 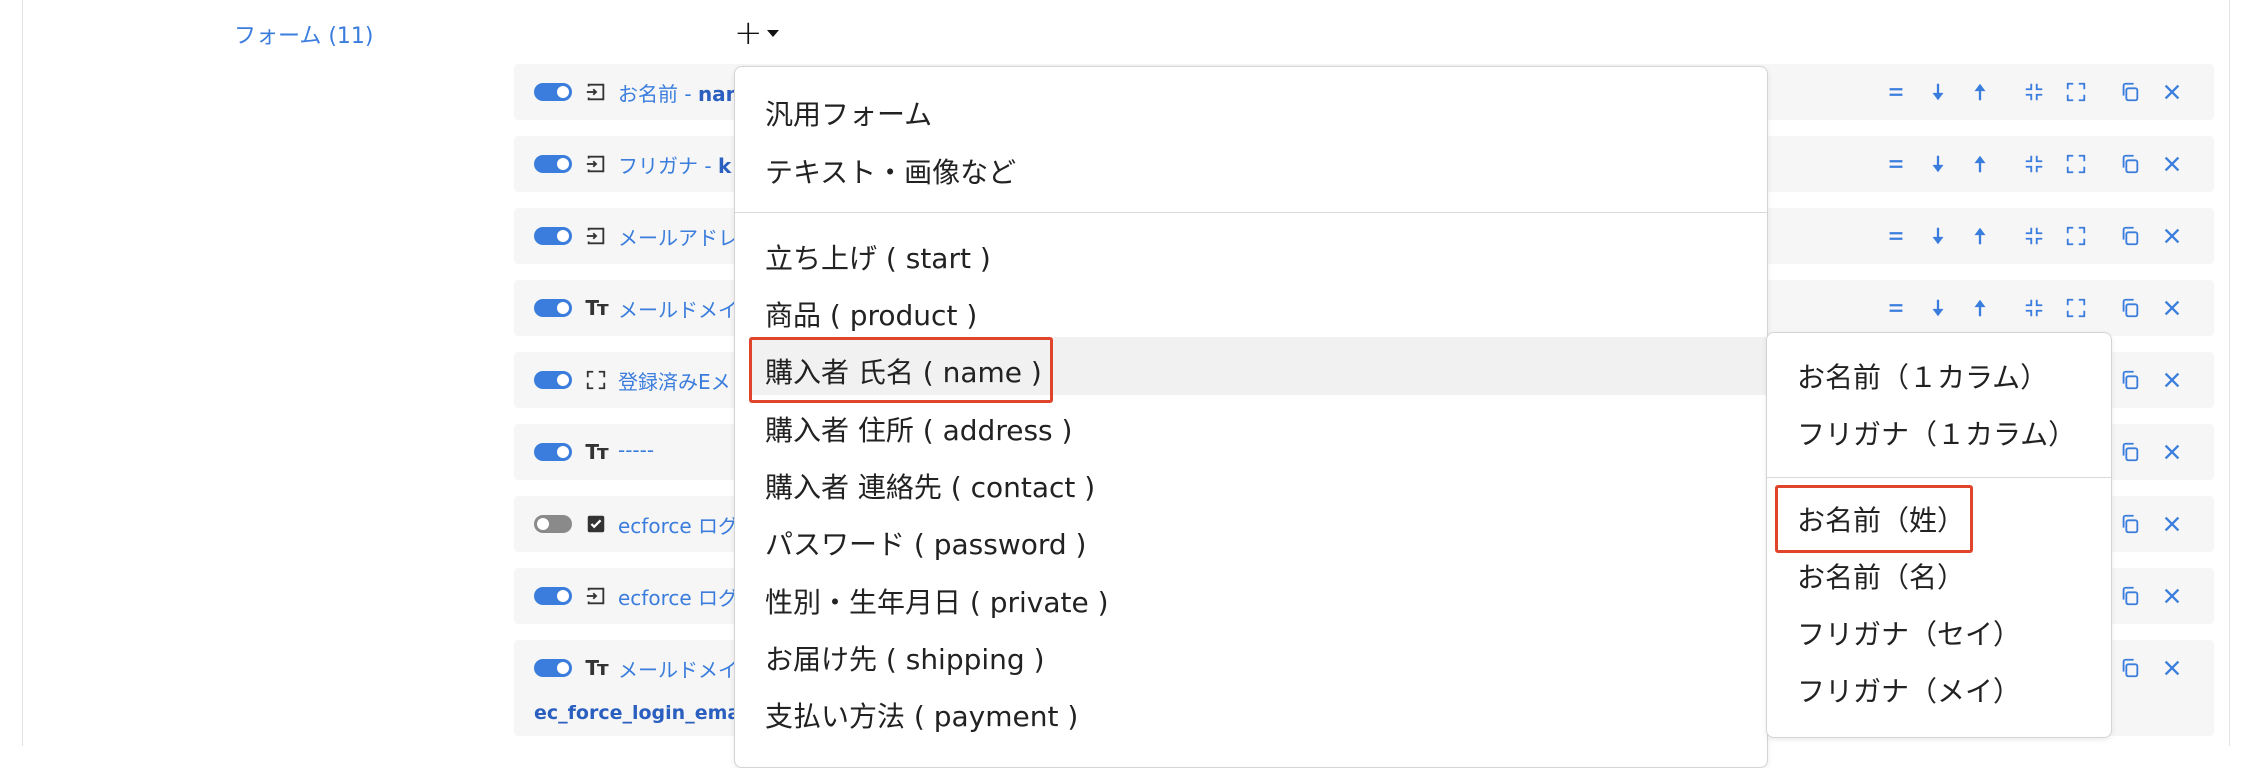 What do you see at coordinates (2240, 373) in the screenshot?
I see `right-frame-border` at bounding box center [2240, 373].